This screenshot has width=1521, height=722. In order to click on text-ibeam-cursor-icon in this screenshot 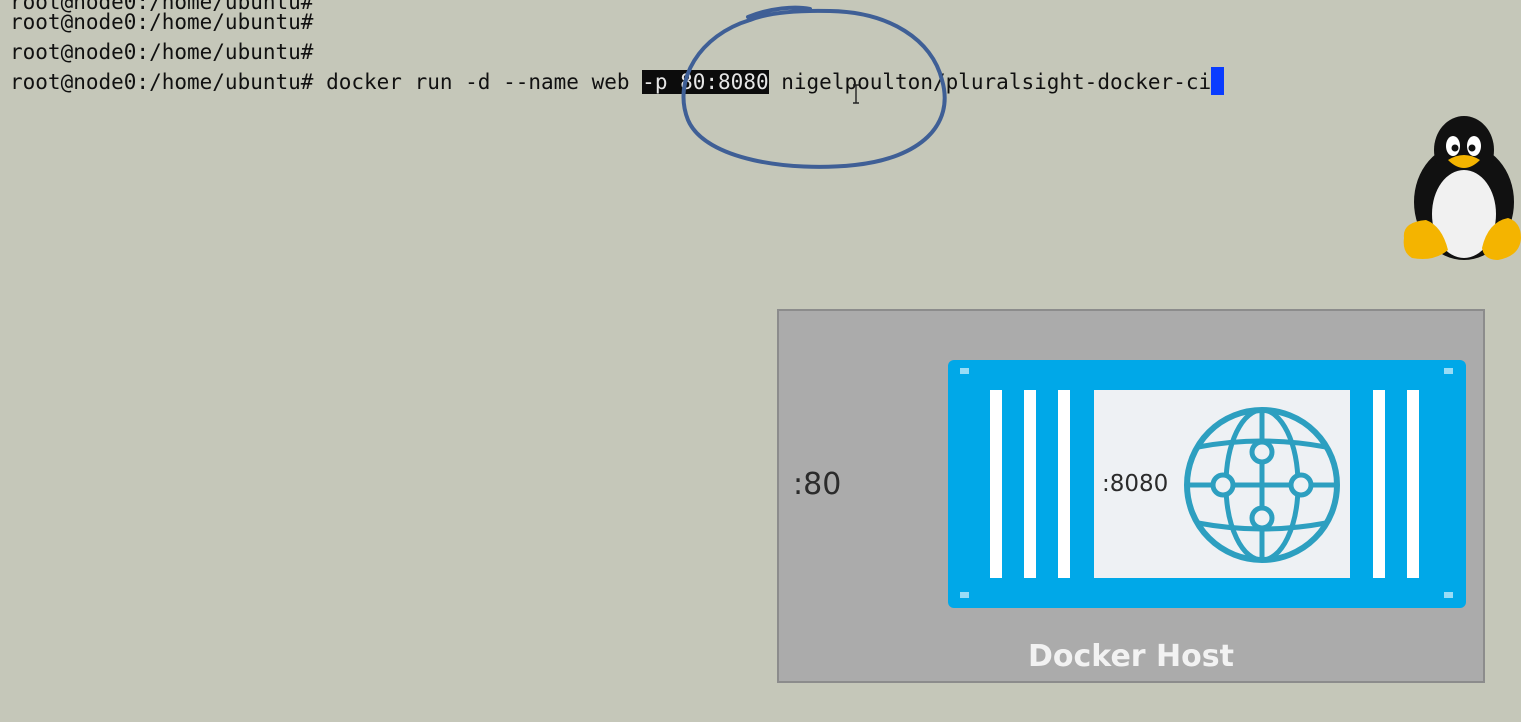, I will do `click(856, 94)`.